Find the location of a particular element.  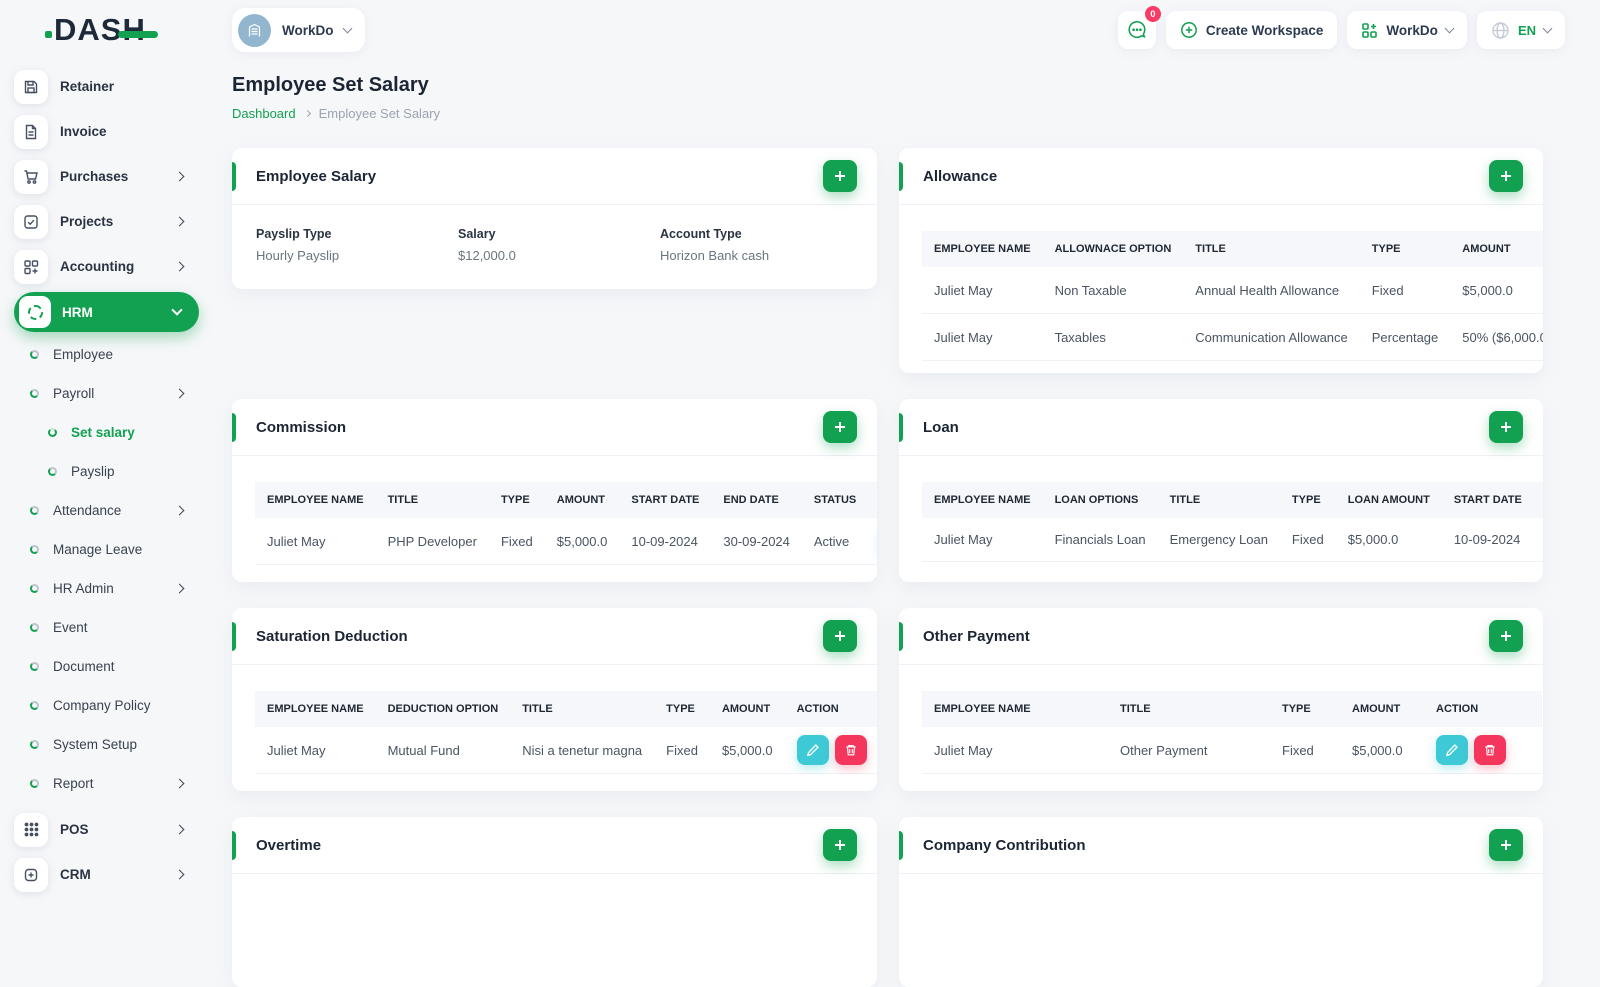

column-header: END DATE is located at coordinates (1538, 500).